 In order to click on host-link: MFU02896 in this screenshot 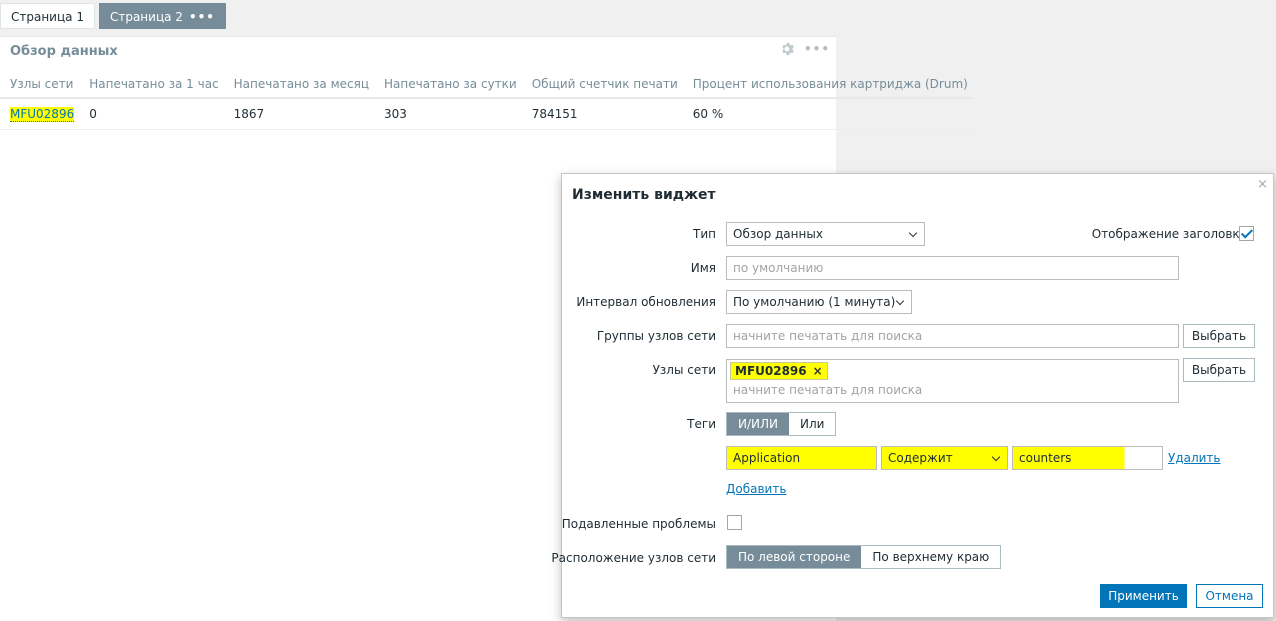, I will do `click(42, 114)`.